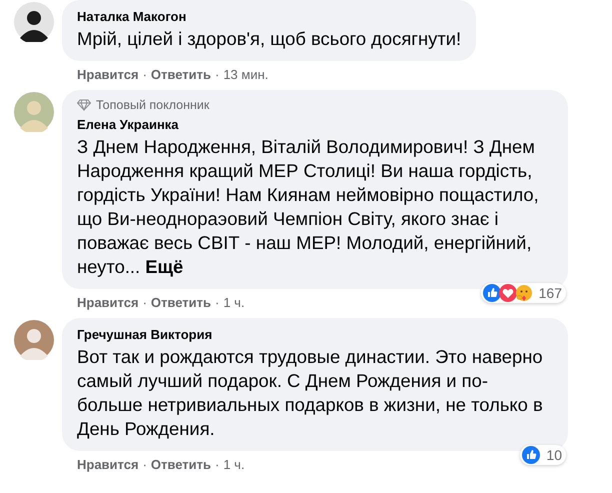 This screenshot has width=612, height=493. I want to click on reactions-pill: 10, so click(543, 455).